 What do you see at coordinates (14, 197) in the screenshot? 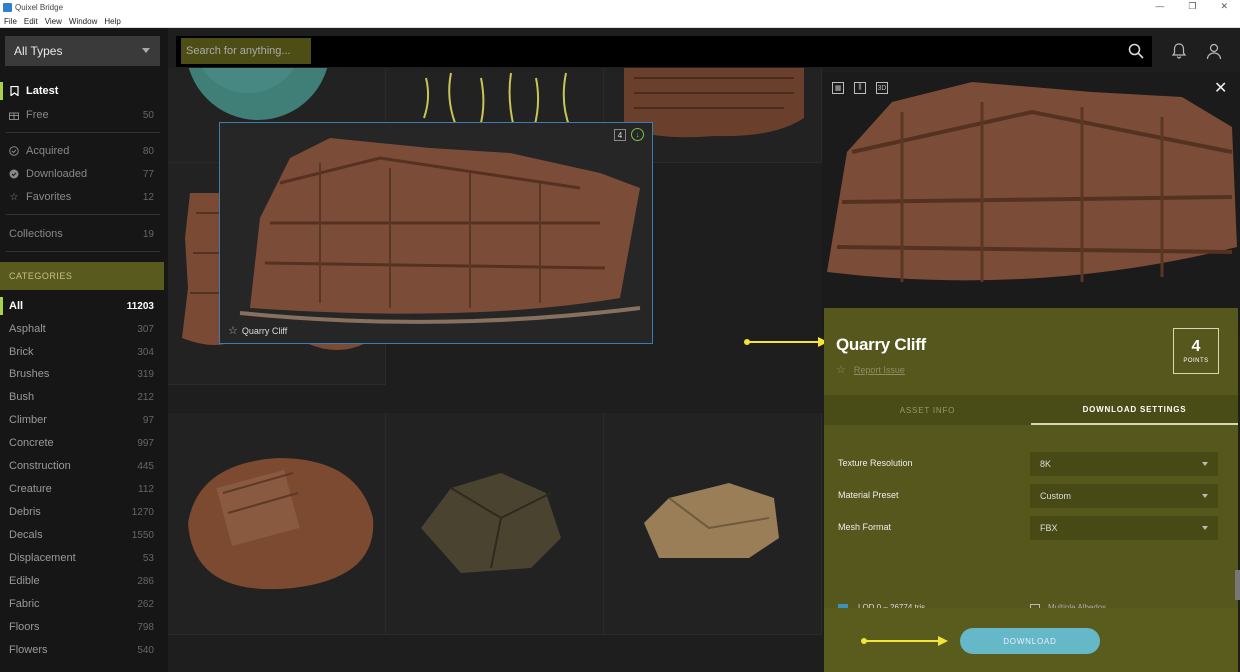
I see `star-icon: ☆` at bounding box center [14, 197].